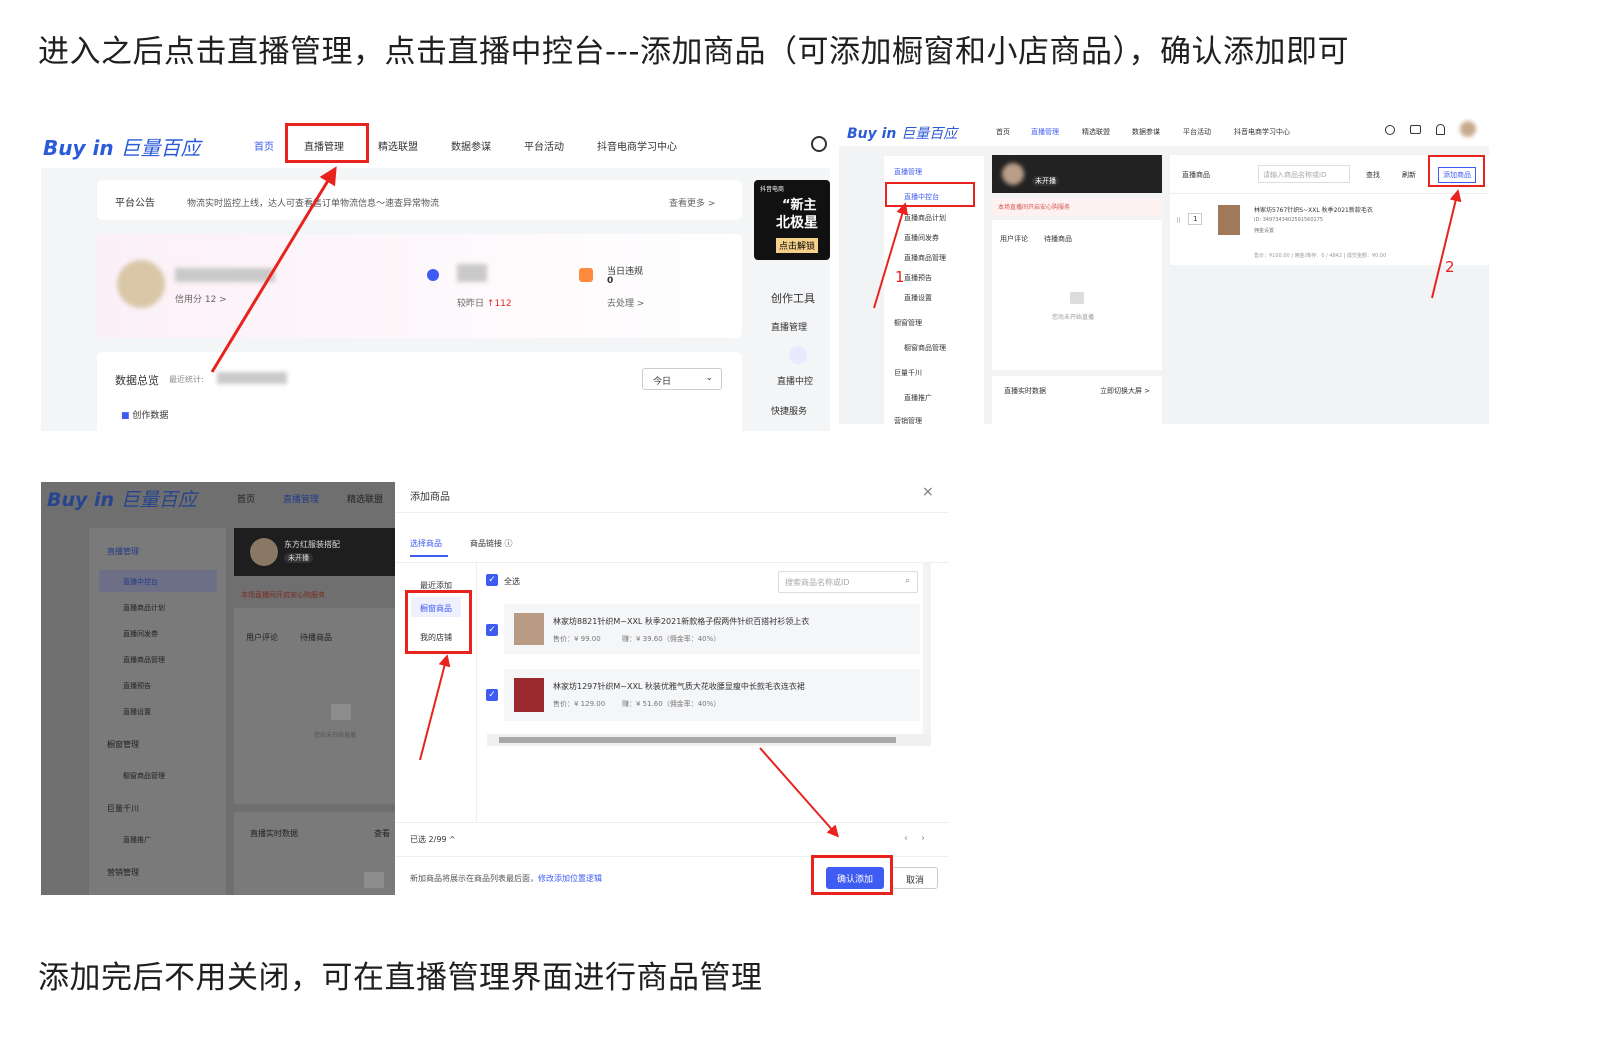 The height and width of the screenshot is (1062, 1618). I want to click on credit-score: 信用分 12 >, so click(201, 298).